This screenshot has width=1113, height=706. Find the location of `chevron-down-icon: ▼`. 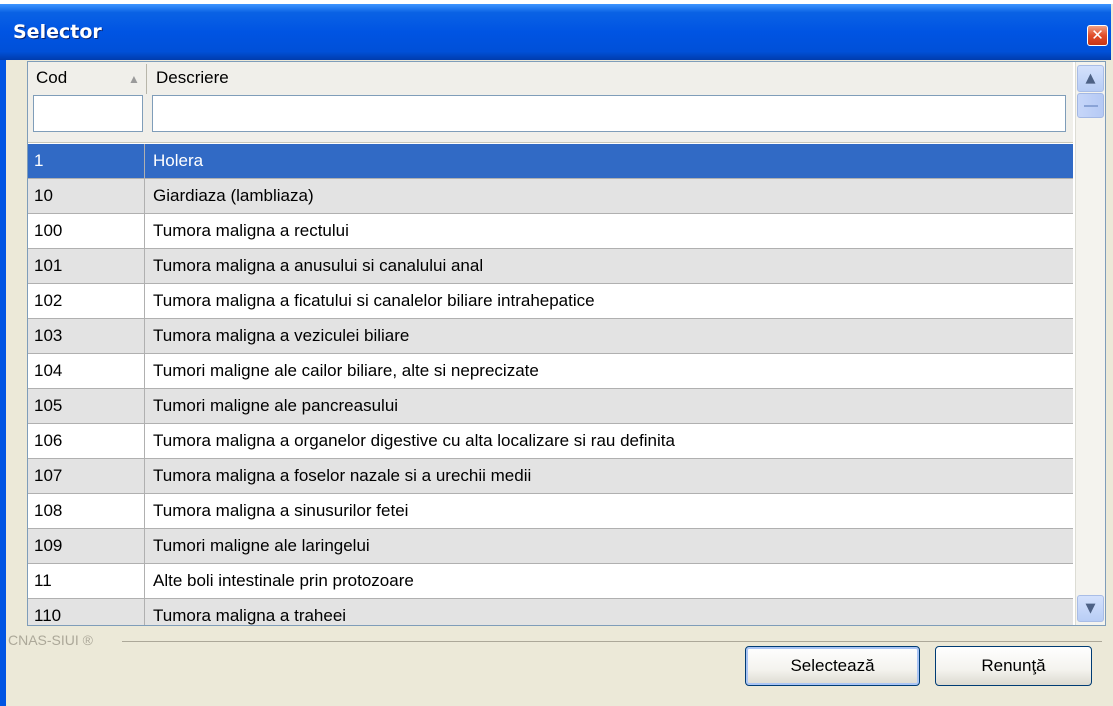

chevron-down-icon: ▼ is located at coordinates (1090, 608).